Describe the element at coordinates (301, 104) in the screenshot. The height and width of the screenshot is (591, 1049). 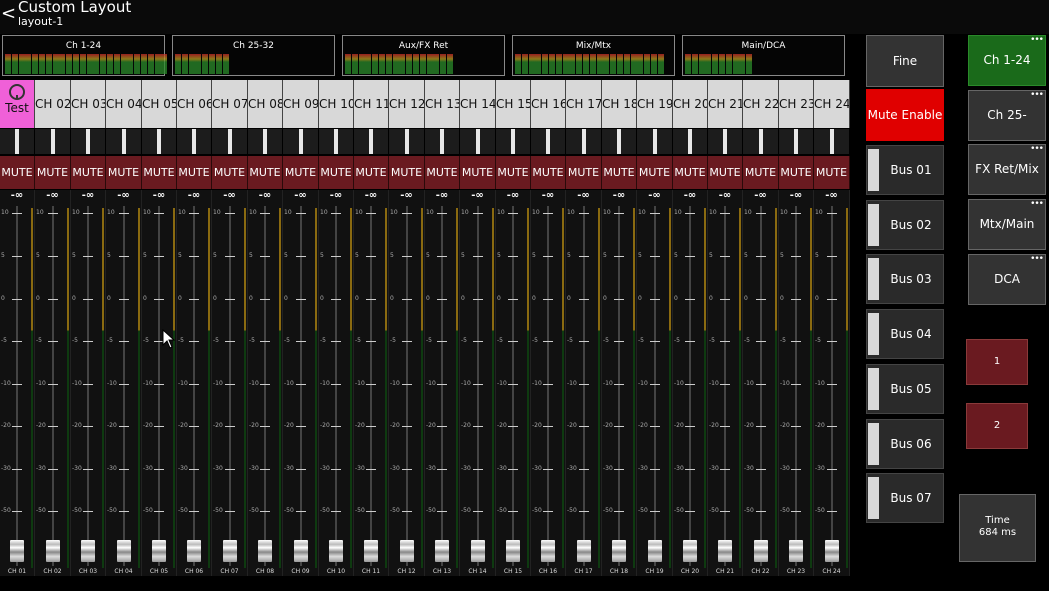
I see `channel-name-button: CH 09` at that location.